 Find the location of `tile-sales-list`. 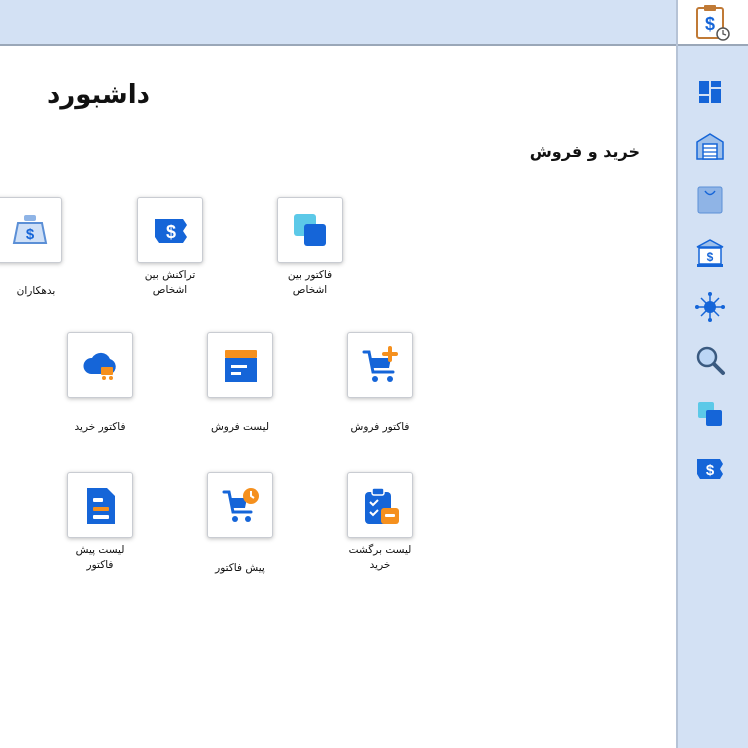

tile-sales-list is located at coordinates (240, 365).